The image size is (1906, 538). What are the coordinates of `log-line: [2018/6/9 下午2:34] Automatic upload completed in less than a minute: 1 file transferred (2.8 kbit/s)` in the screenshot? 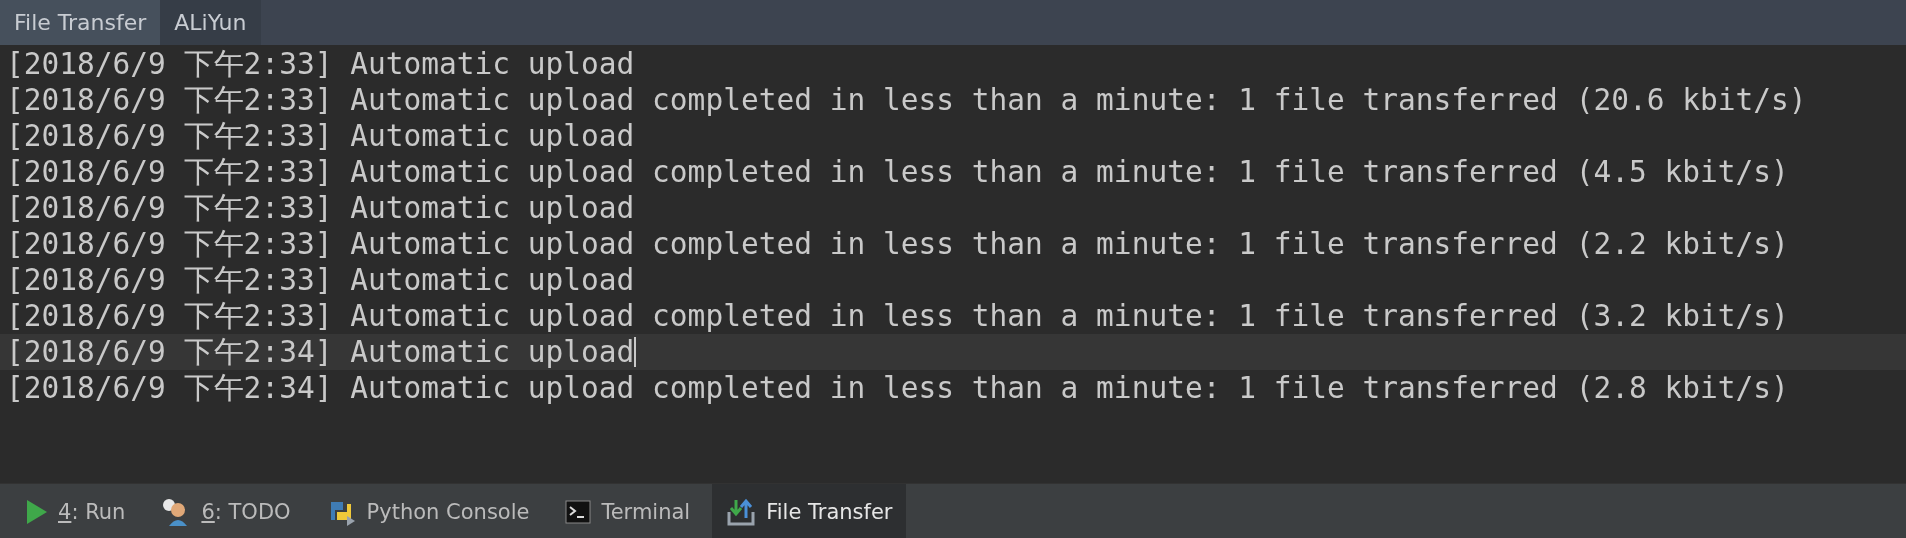 It's located at (897, 388).